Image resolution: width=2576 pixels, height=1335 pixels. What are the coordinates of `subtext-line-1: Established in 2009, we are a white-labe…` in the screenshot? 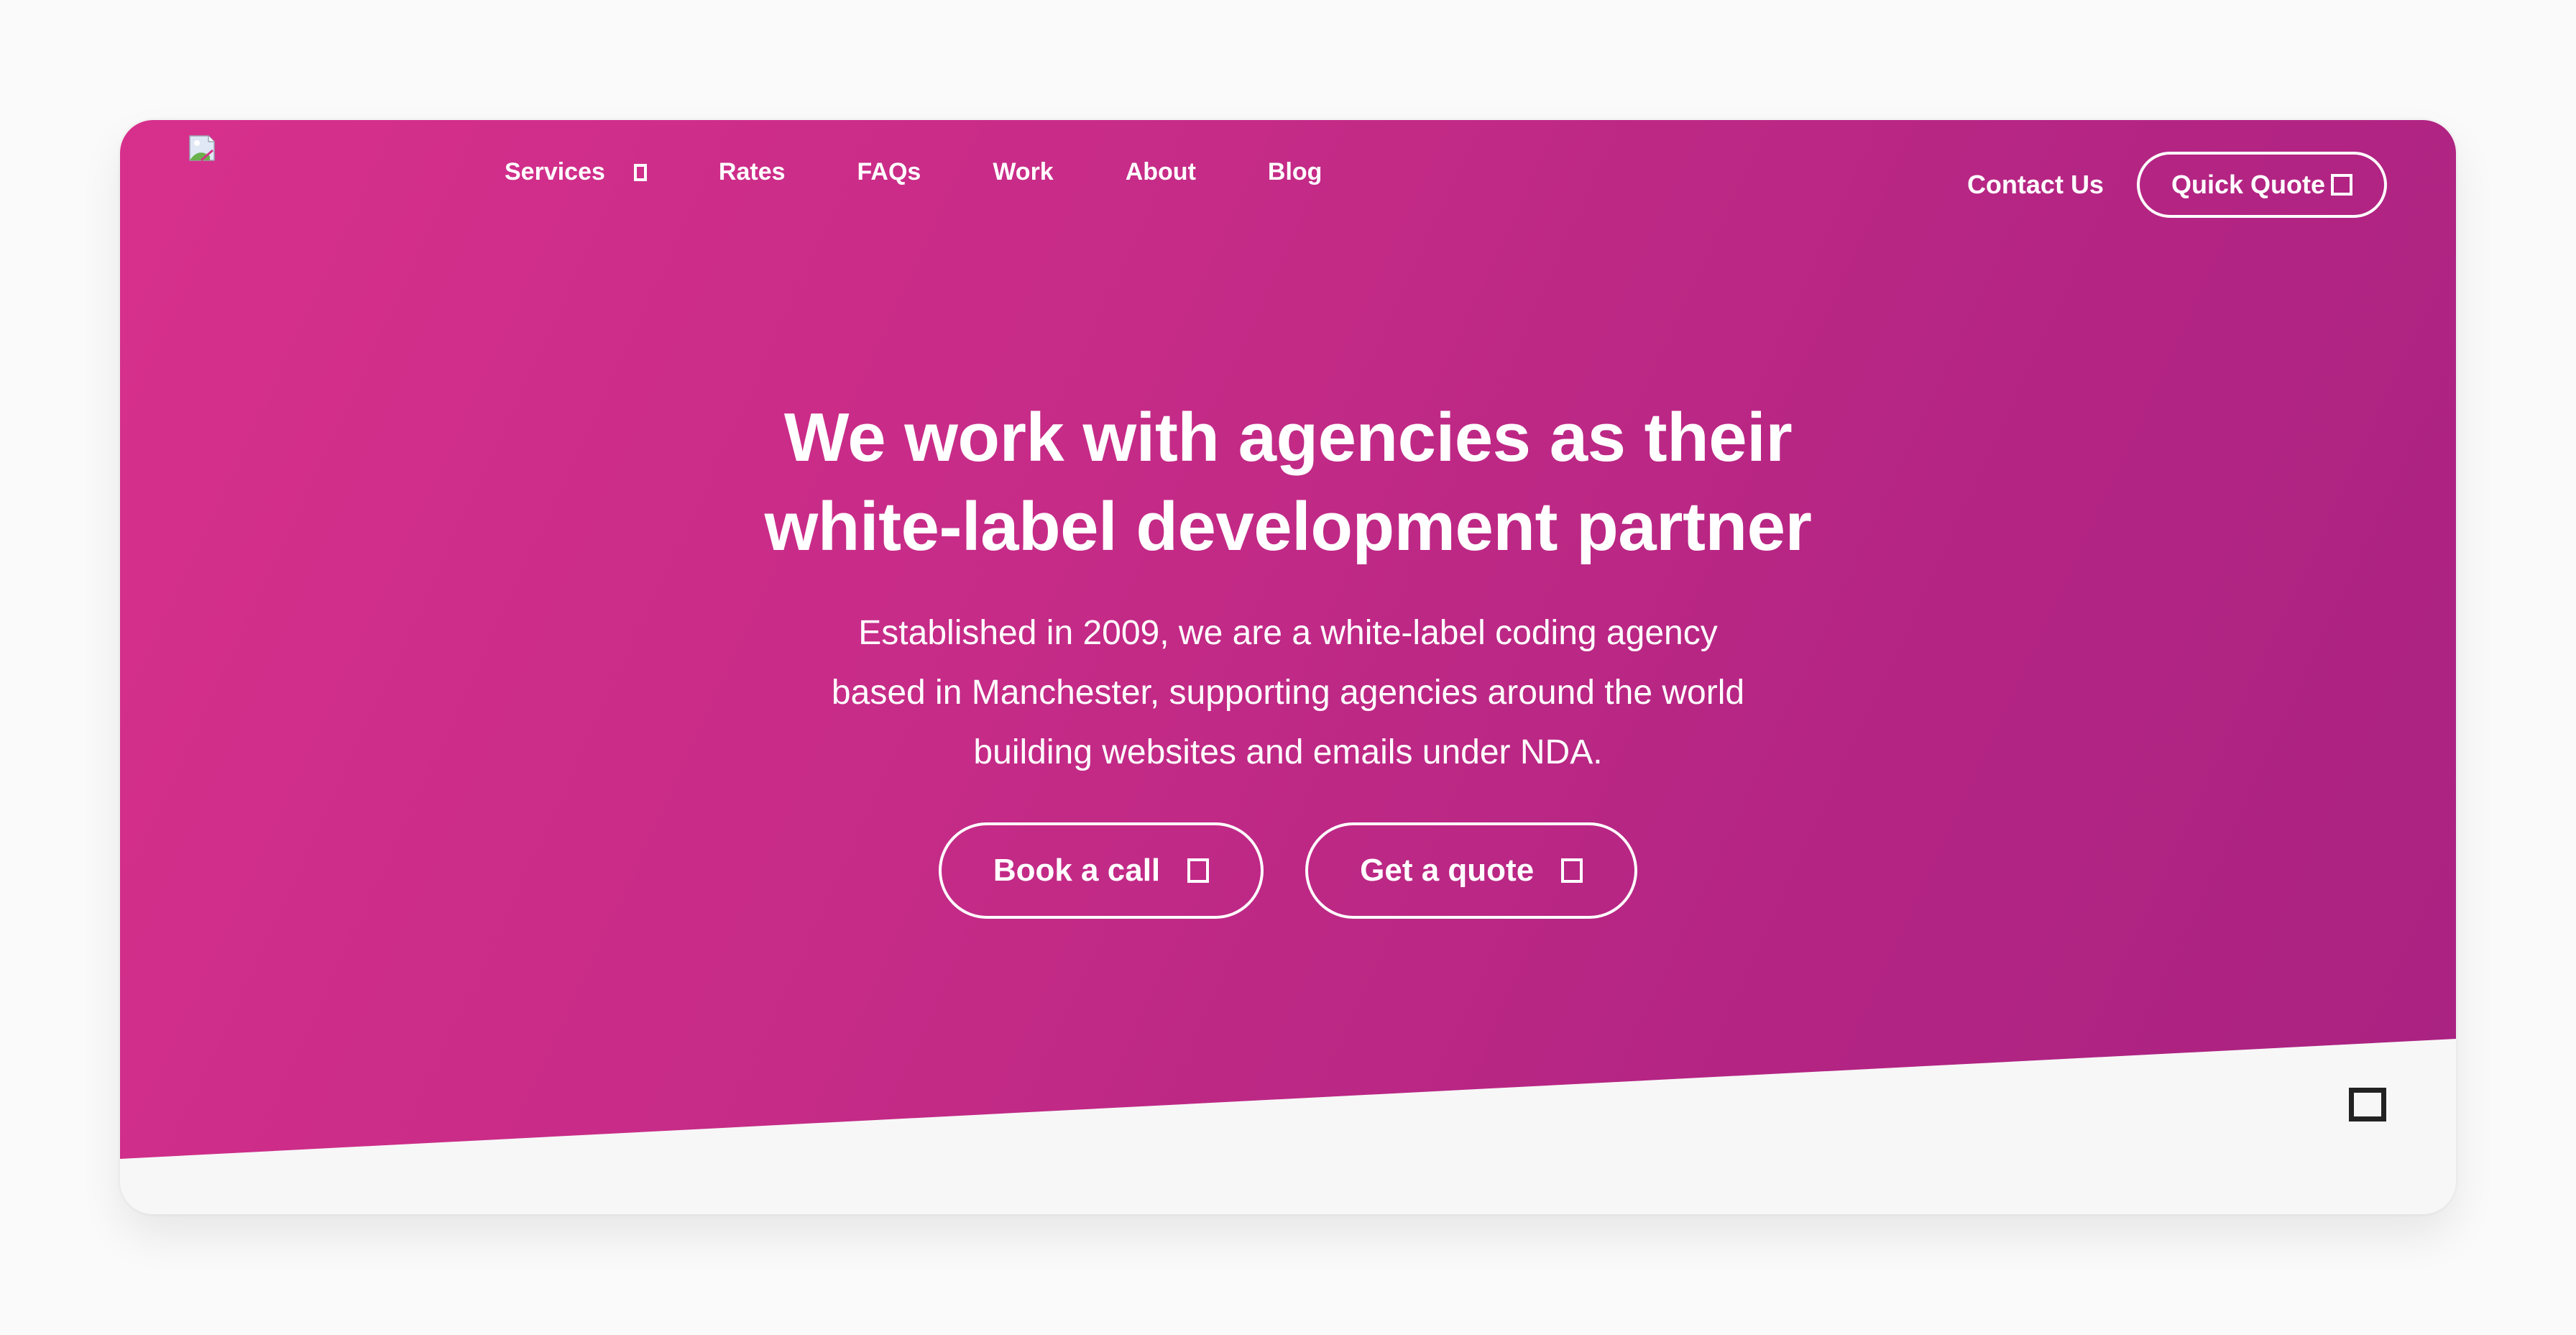 It's located at (1288, 633).